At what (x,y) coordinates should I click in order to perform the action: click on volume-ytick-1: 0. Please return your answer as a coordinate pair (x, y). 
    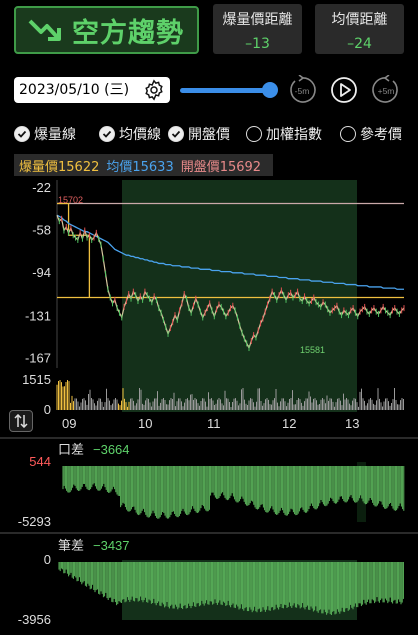
    Looking at the image, I should click on (47, 409).